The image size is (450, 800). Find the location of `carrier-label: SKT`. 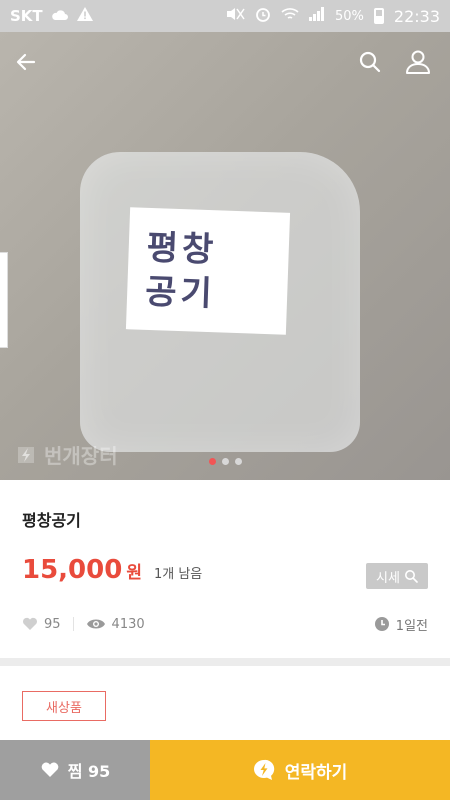

carrier-label: SKT is located at coordinates (26, 16).